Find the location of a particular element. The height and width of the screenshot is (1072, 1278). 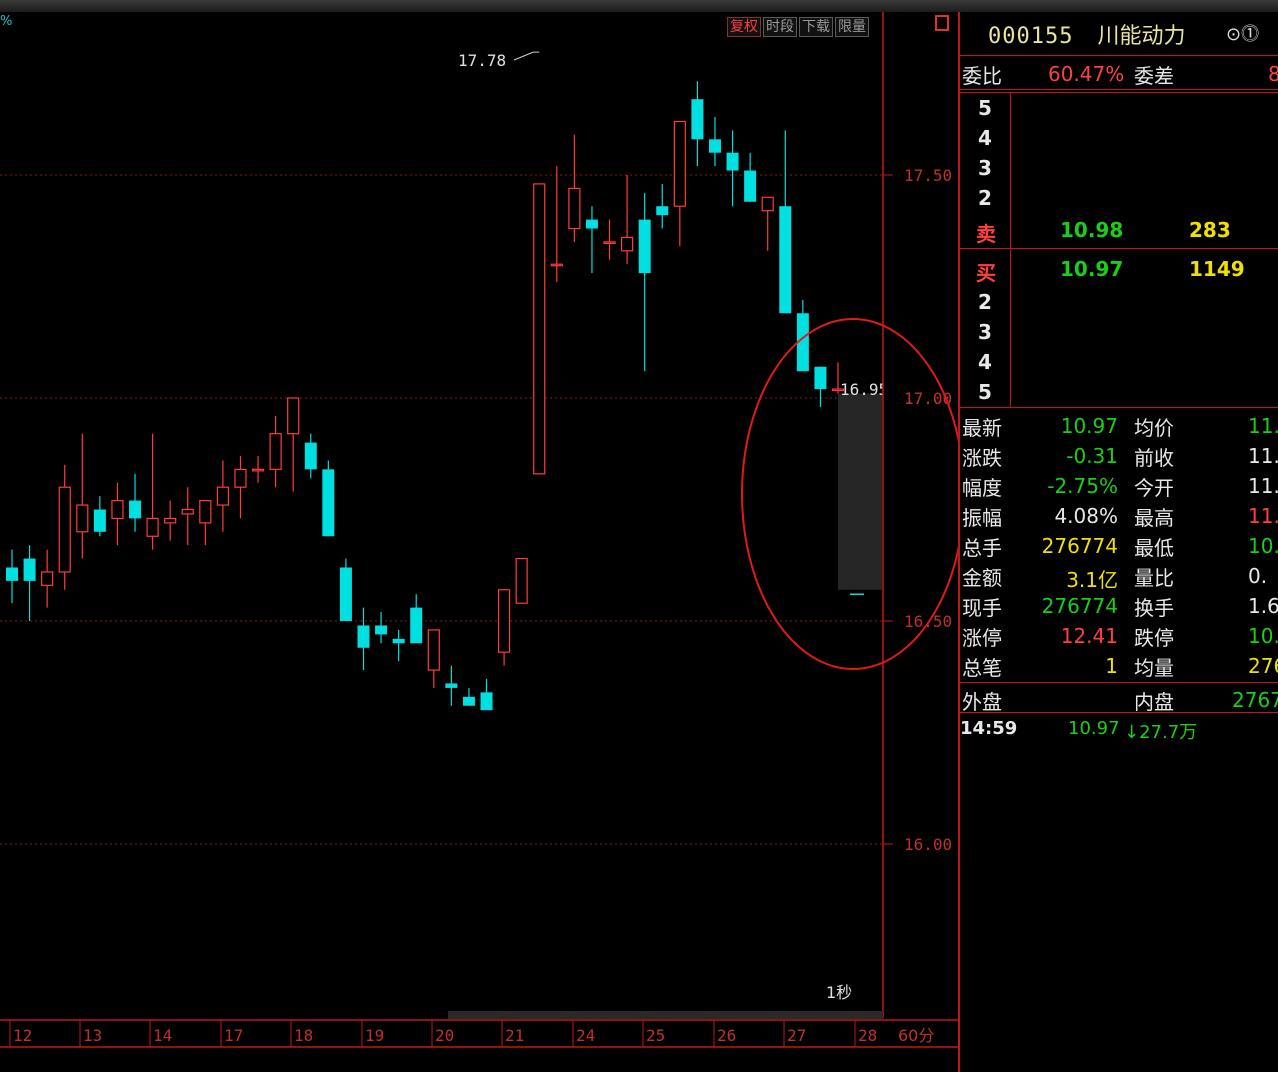

price-tick-label: 16.00 is located at coordinates (928, 844).